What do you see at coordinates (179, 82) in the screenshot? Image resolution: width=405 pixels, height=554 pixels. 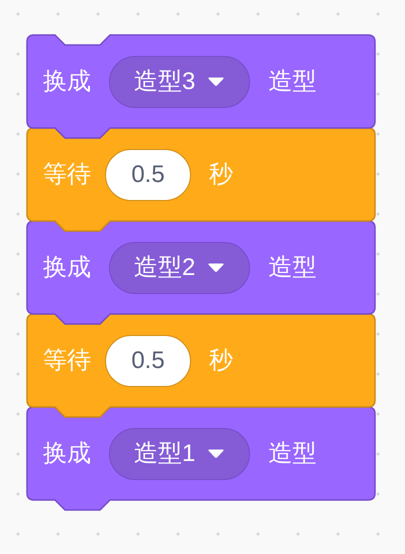 I see `costume-dropdown: 造型3` at bounding box center [179, 82].